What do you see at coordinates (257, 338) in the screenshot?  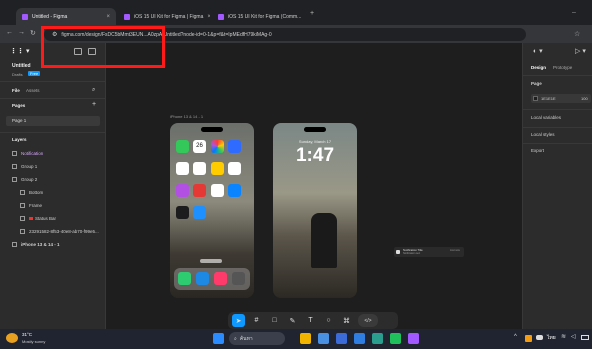 I see `taskbar-search: ⌕ ค้นหา` at bounding box center [257, 338].